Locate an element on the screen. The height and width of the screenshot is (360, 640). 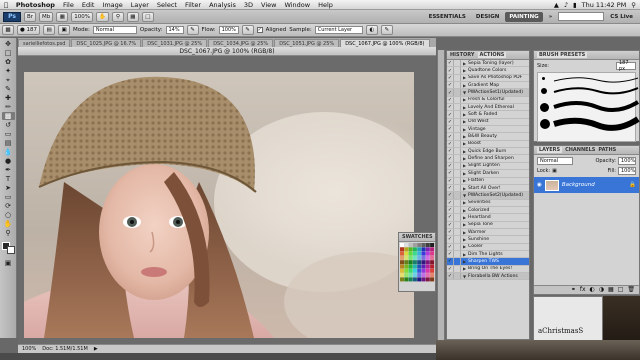
background-color is located at coordinates (10, 250).